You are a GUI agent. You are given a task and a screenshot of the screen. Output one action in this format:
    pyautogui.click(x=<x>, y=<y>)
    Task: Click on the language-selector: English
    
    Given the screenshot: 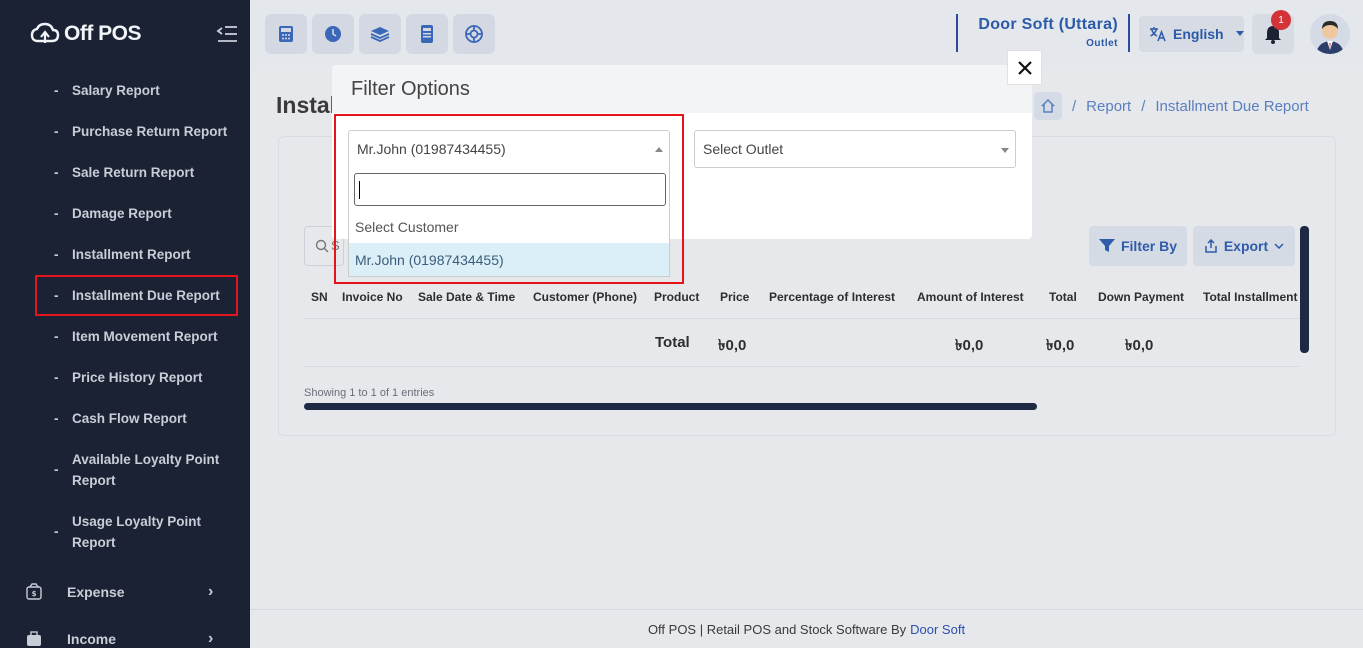 What is the action you would take?
    pyautogui.click(x=1191, y=34)
    